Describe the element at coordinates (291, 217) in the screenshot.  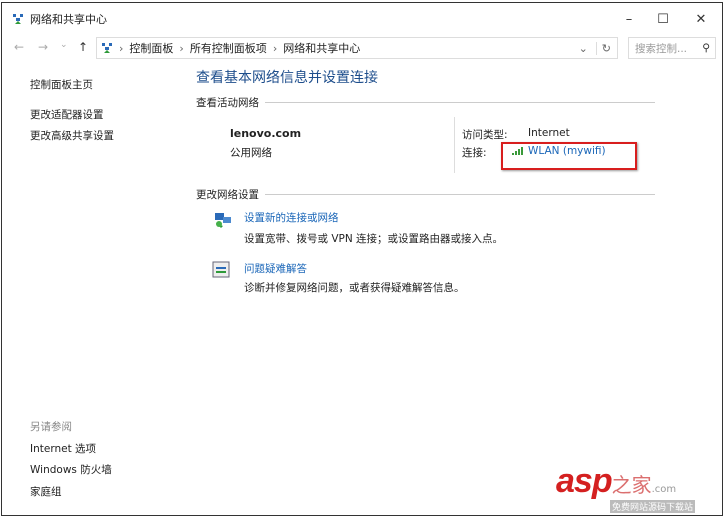
I see `setup-new-connection-link: 设置新的连接或网络` at that location.